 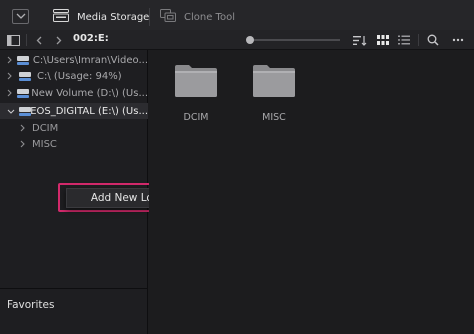 What do you see at coordinates (149, 17) in the screenshot?
I see `tab-divider` at bounding box center [149, 17].